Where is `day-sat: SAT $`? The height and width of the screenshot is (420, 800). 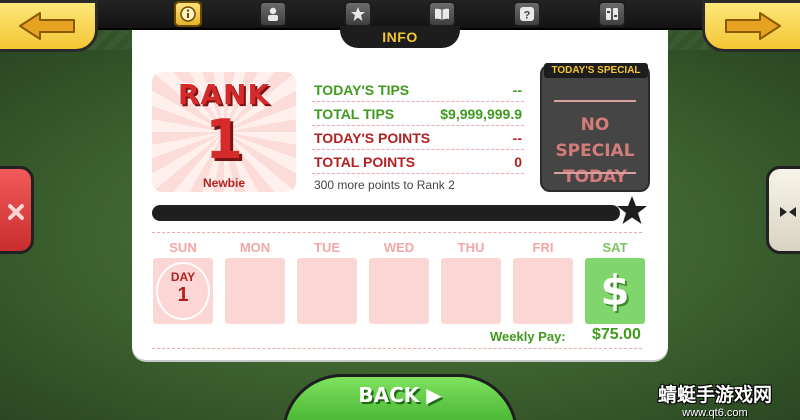 day-sat: SAT $ is located at coordinates (615, 282).